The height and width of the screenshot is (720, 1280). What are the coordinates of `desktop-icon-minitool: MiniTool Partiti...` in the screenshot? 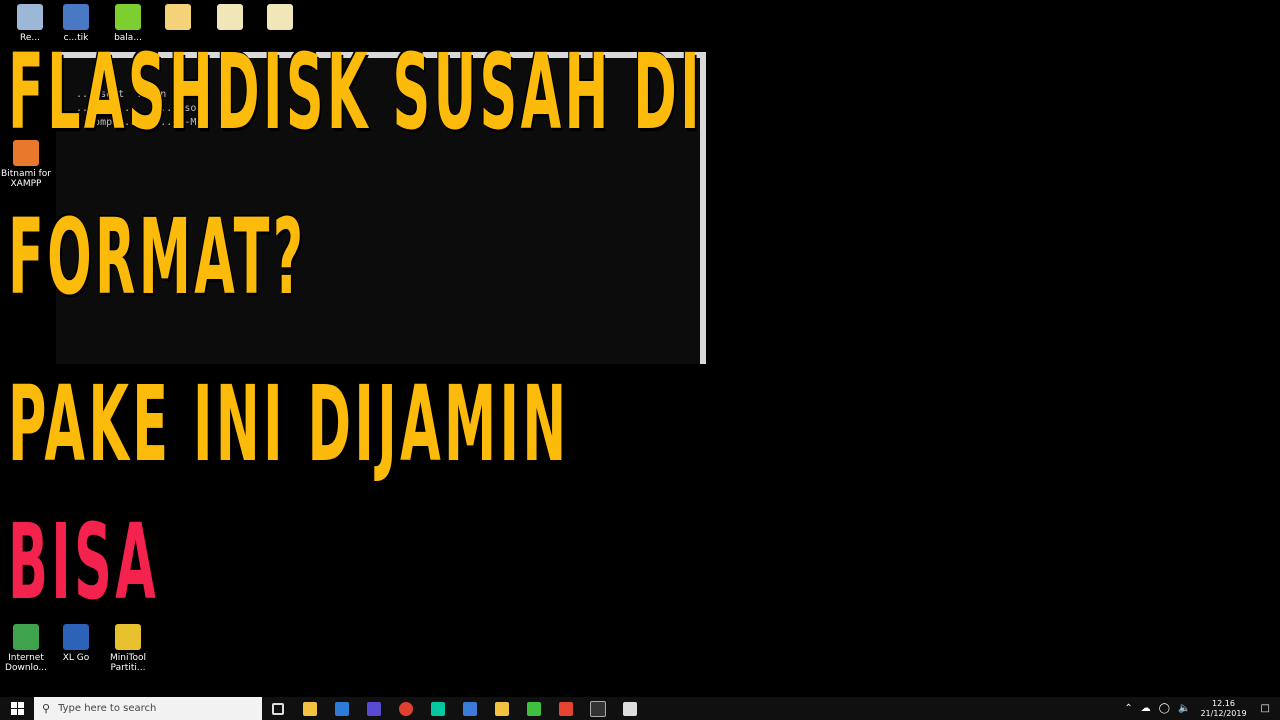 It's located at (128, 648).